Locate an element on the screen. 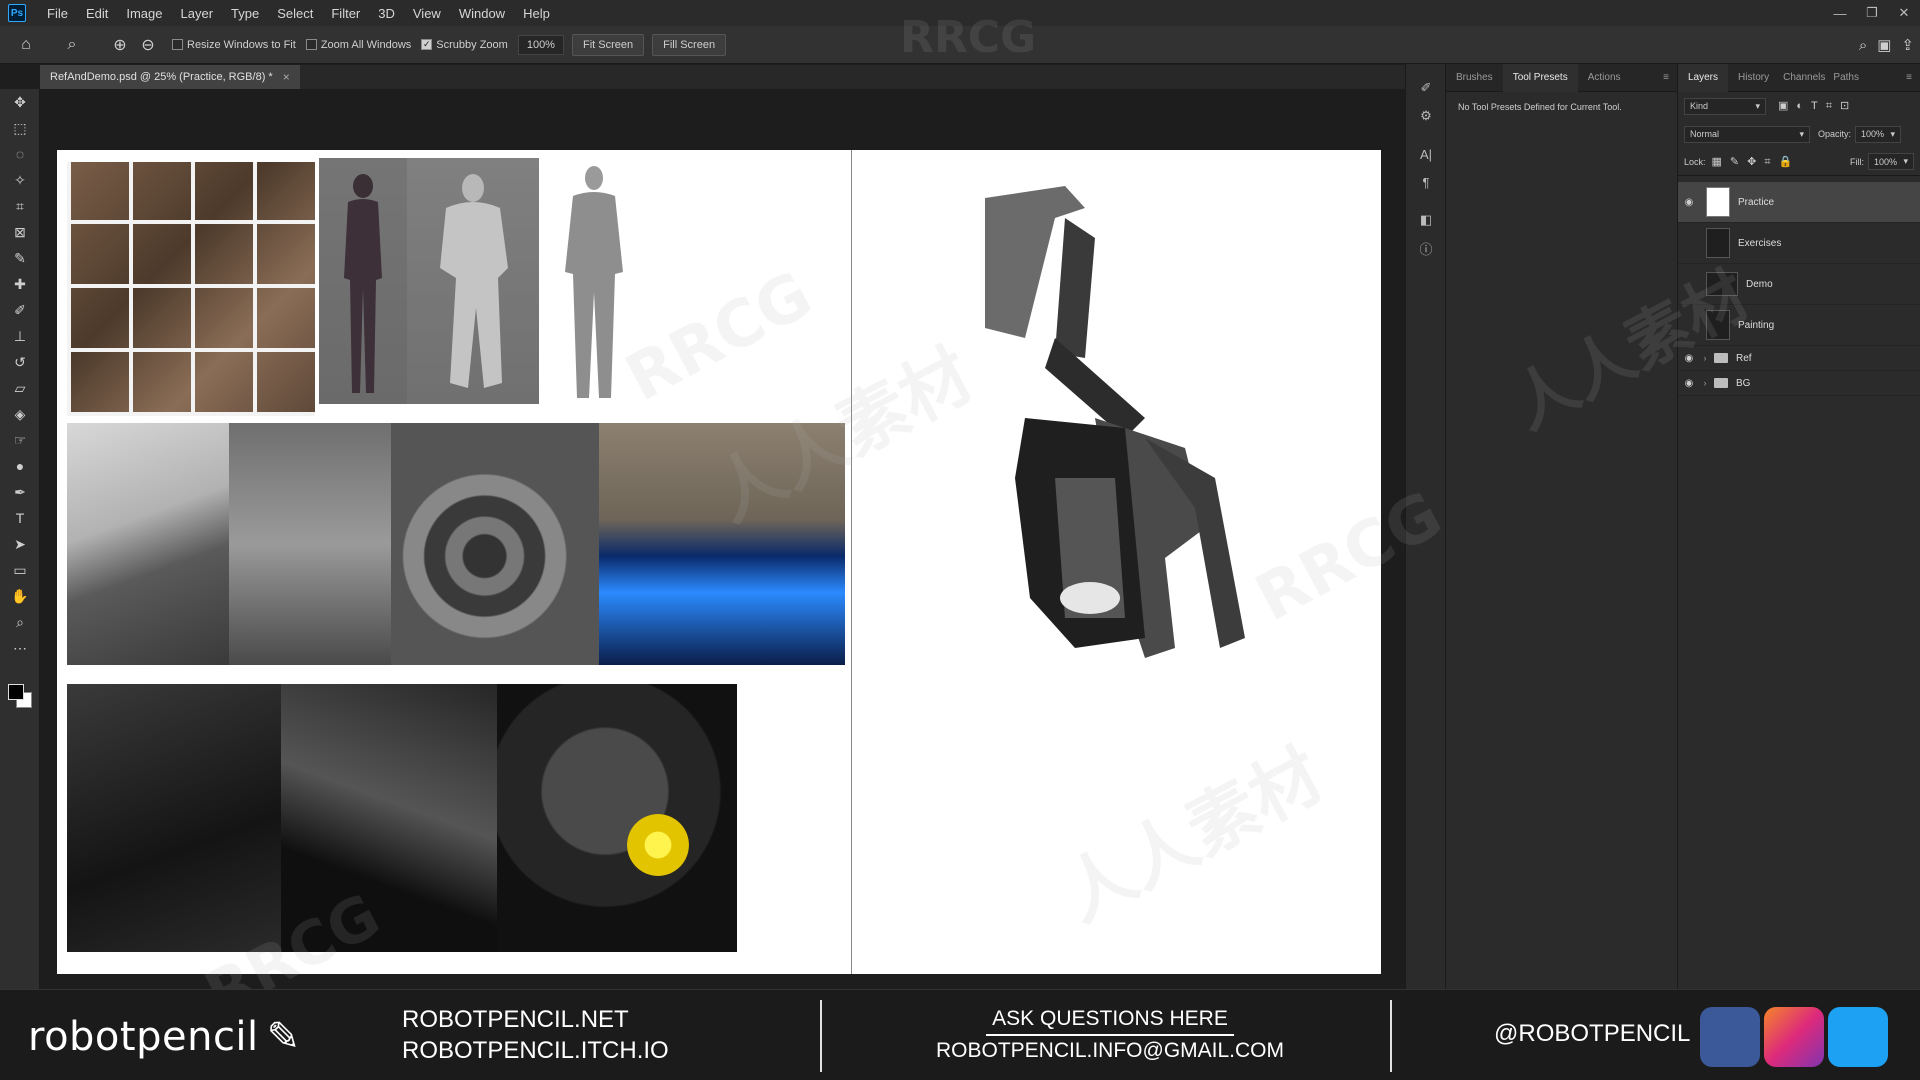 The width and height of the screenshot is (1920, 1080). fill-field: 100% ▾ is located at coordinates (1891, 161).